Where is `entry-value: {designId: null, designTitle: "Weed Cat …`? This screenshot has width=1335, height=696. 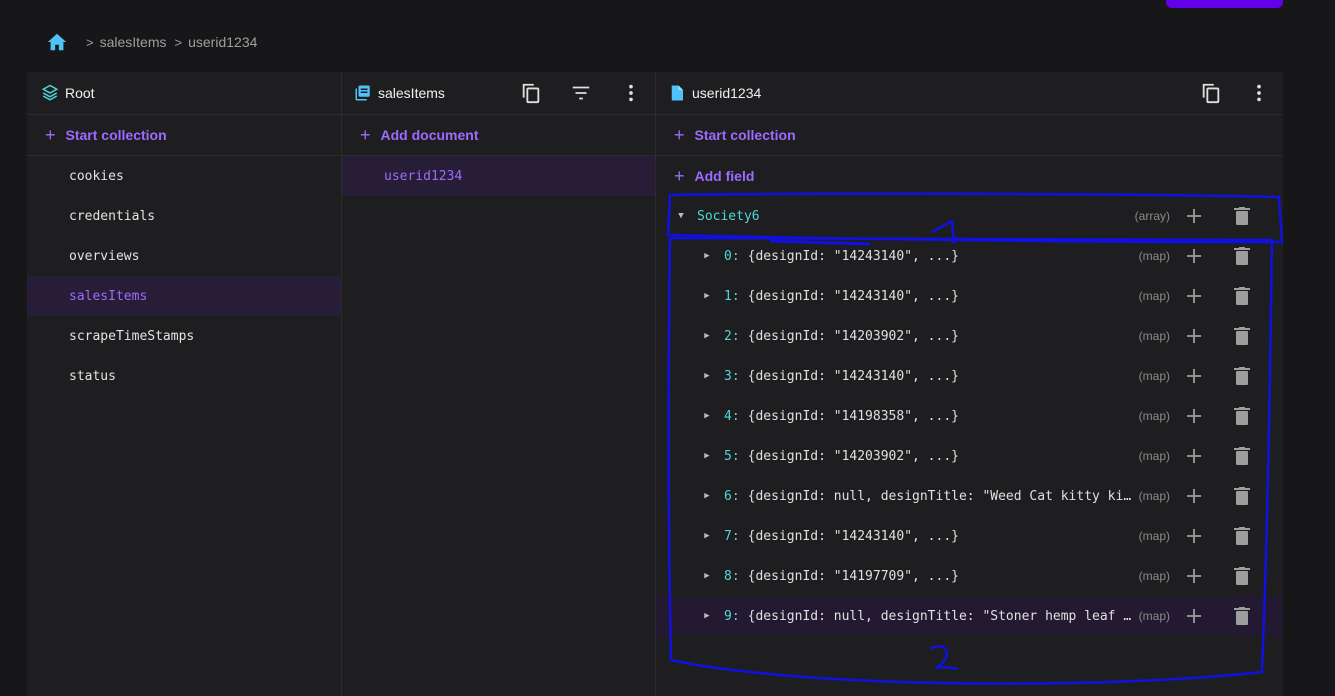 entry-value: {designId: null, designTitle: "Weed Cat … is located at coordinates (939, 496).